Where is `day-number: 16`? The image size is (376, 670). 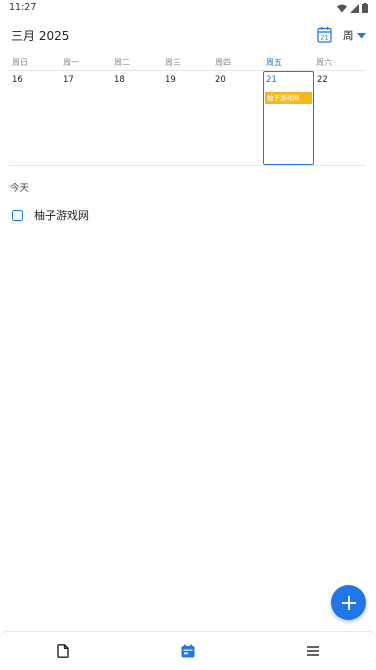 day-number: 16 is located at coordinates (17, 80).